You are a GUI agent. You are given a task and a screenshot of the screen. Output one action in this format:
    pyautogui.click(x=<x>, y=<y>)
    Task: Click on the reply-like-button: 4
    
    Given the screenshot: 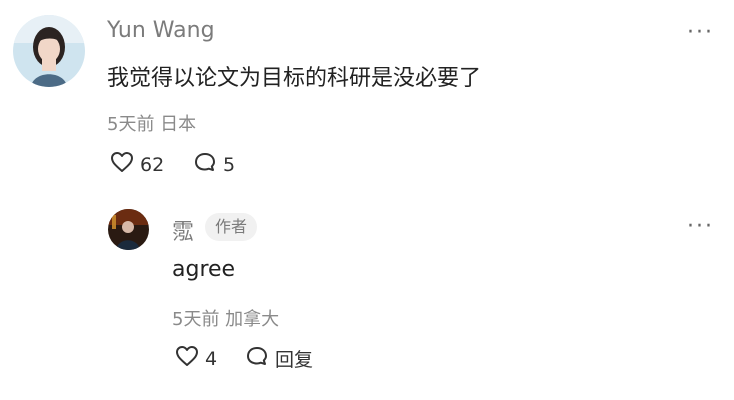 What is the action you would take?
    pyautogui.click(x=196, y=358)
    